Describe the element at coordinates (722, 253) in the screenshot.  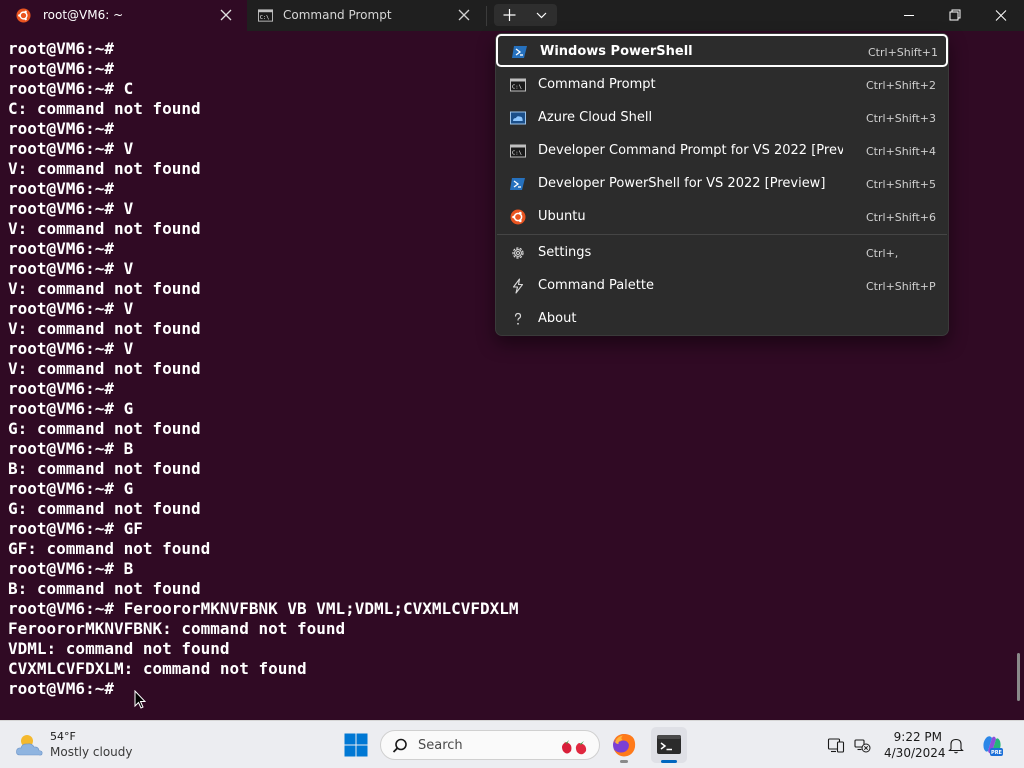
I see `menu-item-settings: Settings Ctrl+,` at that location.